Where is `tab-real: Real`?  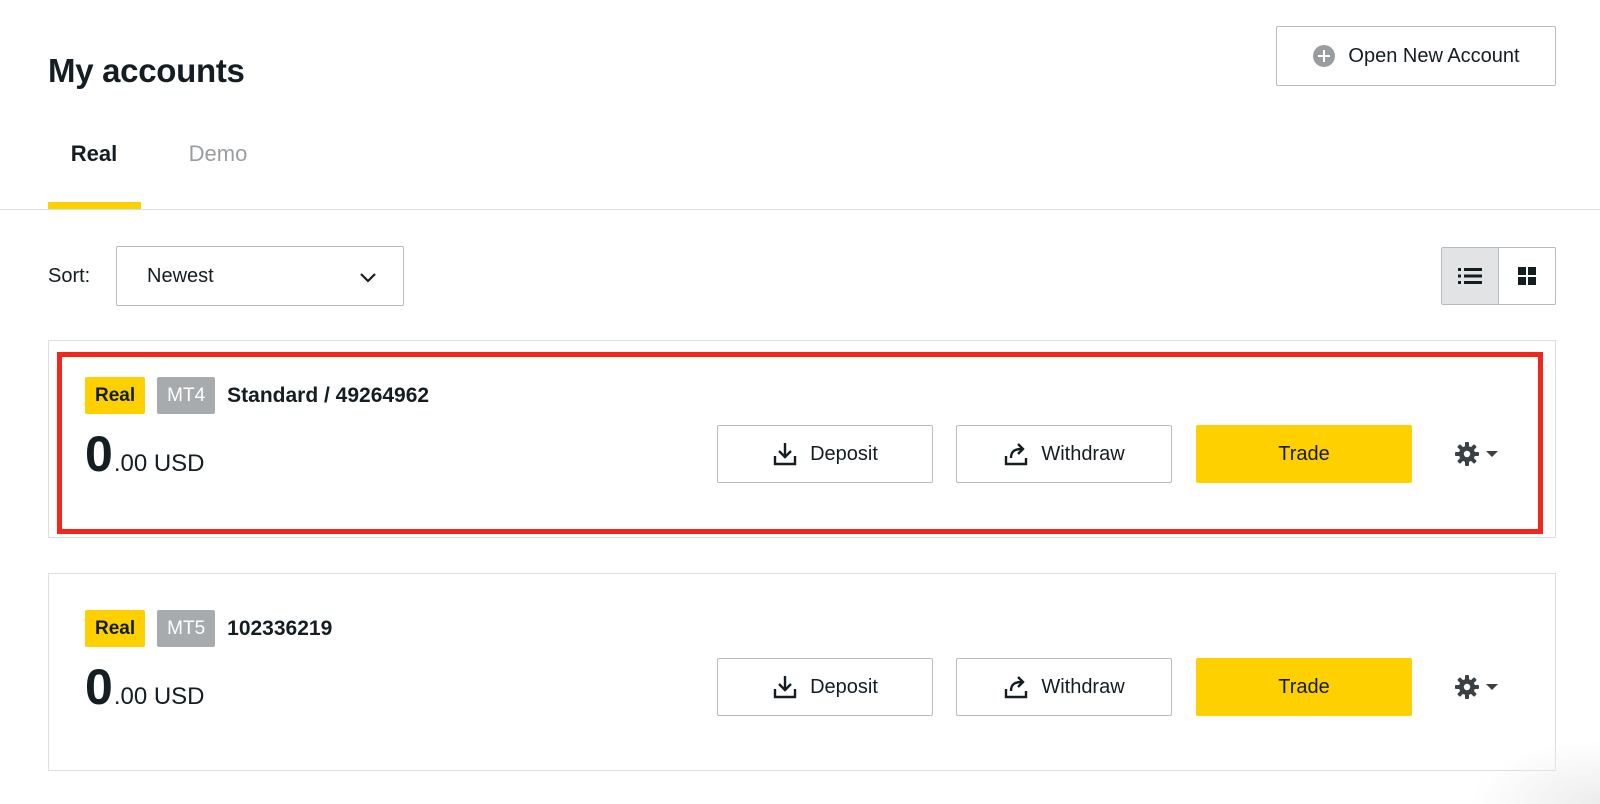 tab-real: Real is located at coordinates (94, 159).